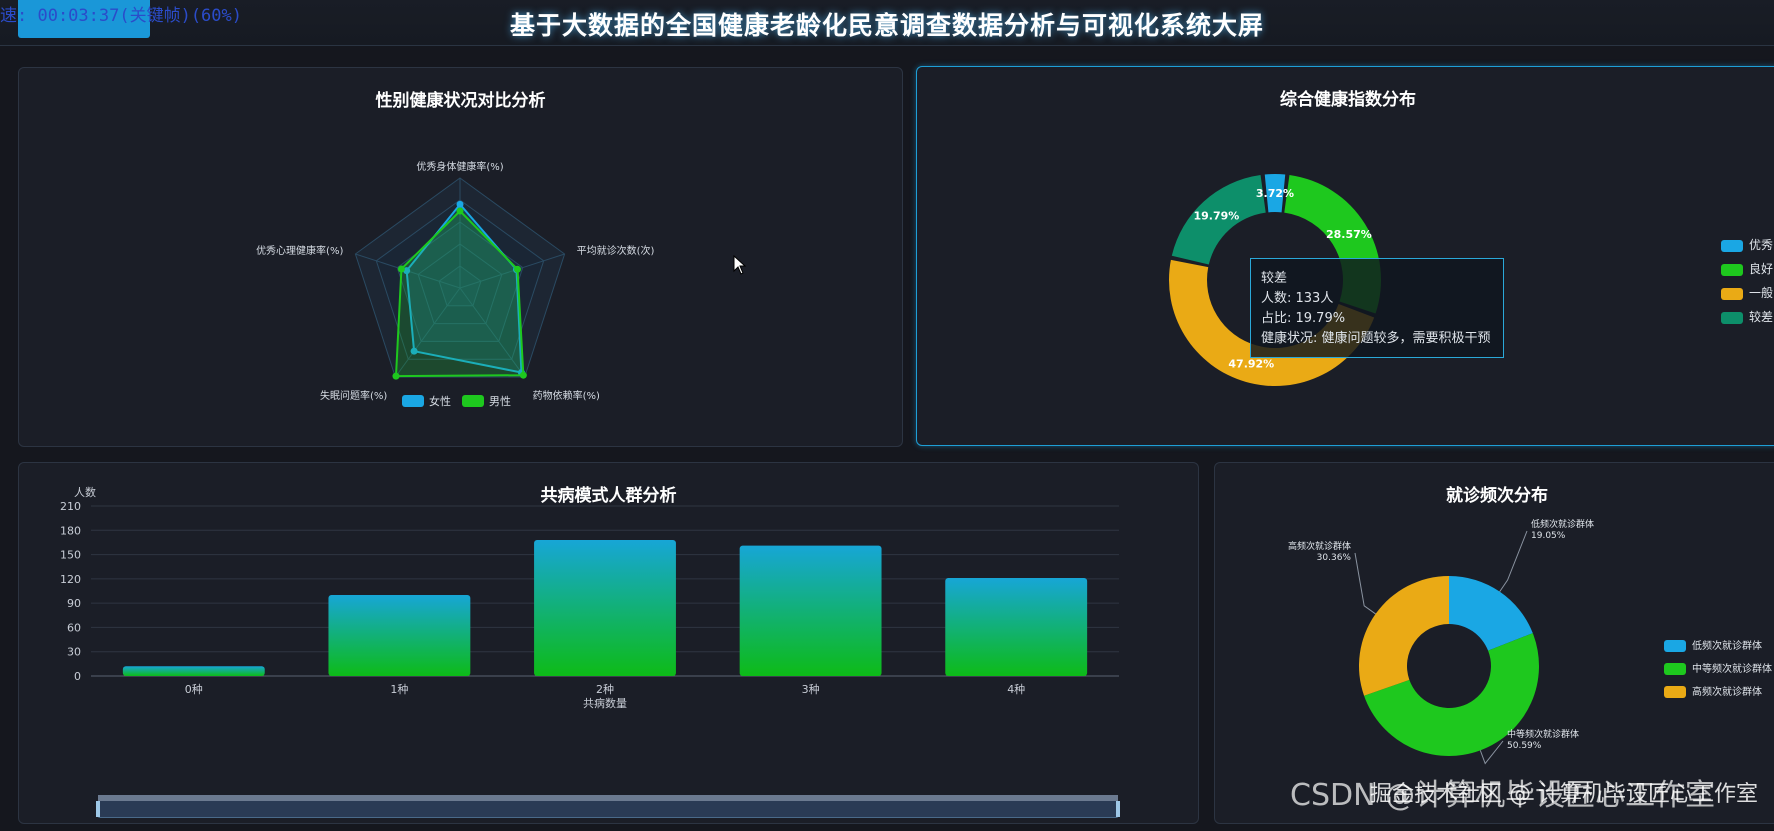 The height and width of the screenshot is (831, 1774). Describe the element at coordinates (1727, 646) in the screenshot. I see `legend-label: 低频次就诊群体` at that location.